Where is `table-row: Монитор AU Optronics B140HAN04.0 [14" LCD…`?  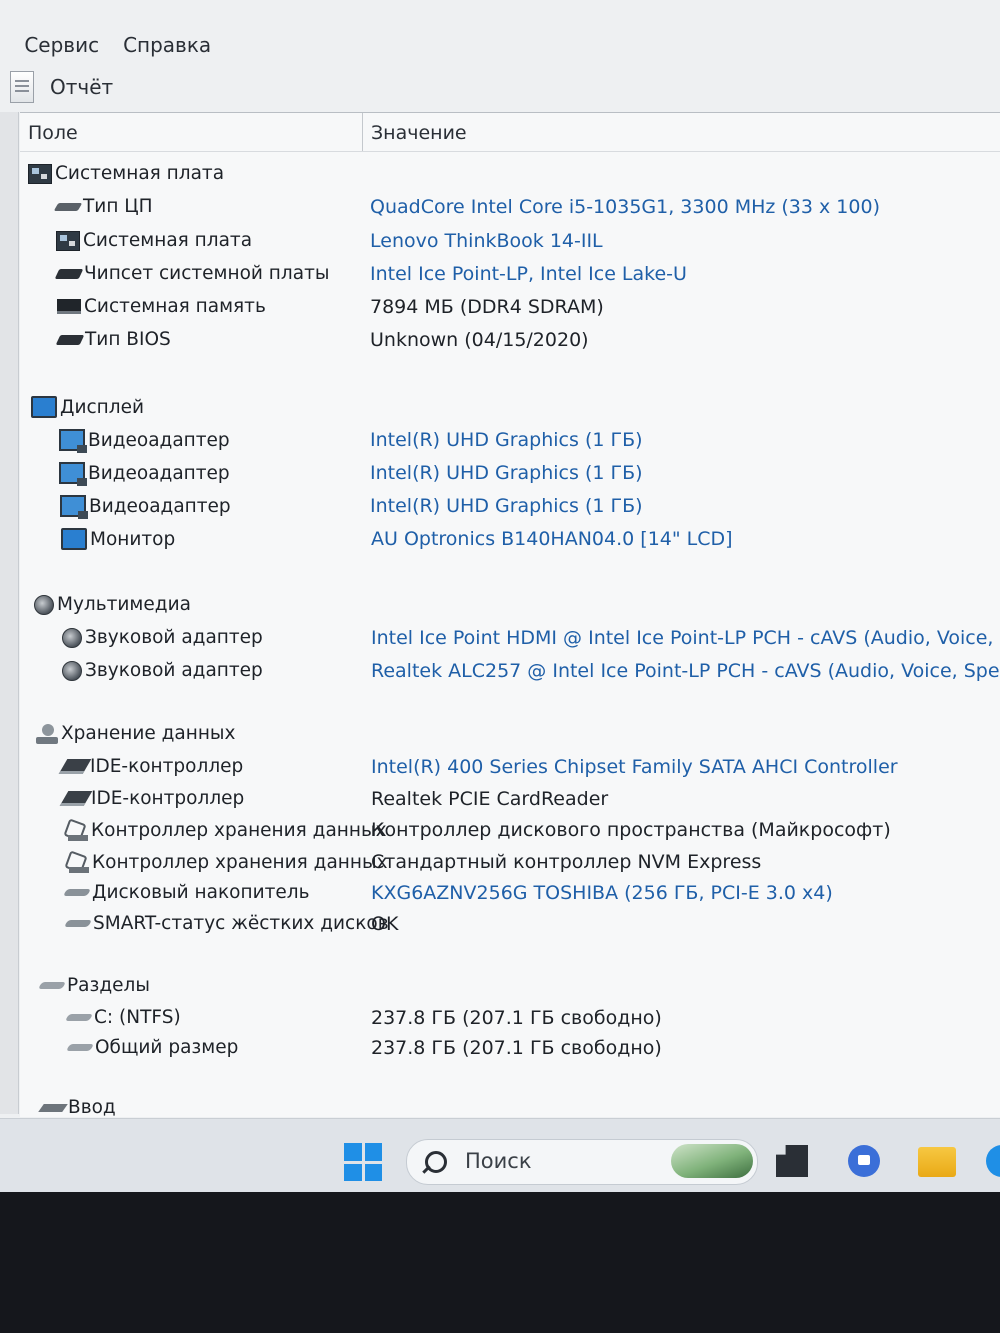
table-row: Монитор AU Optronics B140HAN04.0 [14" LCD… is located at coordinates (510, 540).